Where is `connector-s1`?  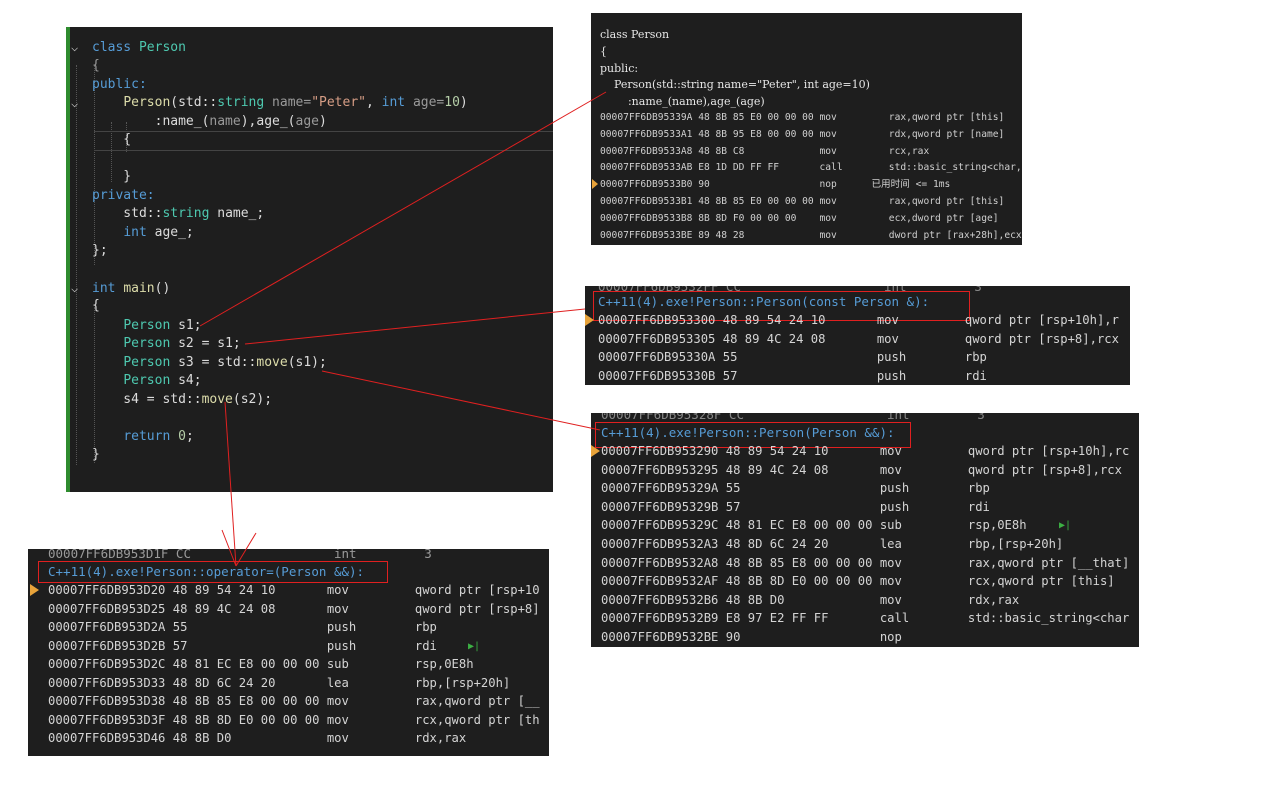
connector-s1 is located at coordinates (403, 209).